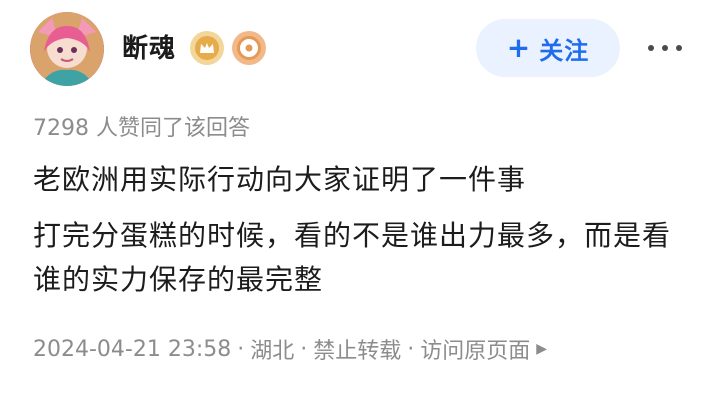 The image size is (720, 405). I want to click on follow-label: 关注, so click(564, 50).